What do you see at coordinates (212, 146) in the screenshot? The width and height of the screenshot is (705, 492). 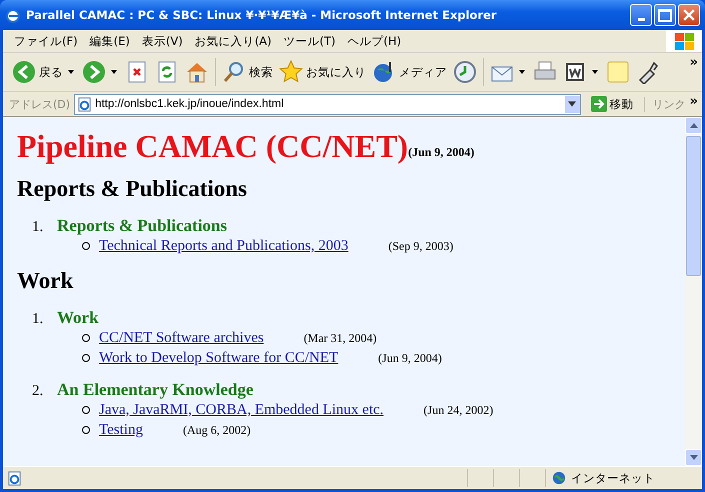 I see `page-title: Pipeline CAMAC (CC/NET)` at bounding box center [212, 146].